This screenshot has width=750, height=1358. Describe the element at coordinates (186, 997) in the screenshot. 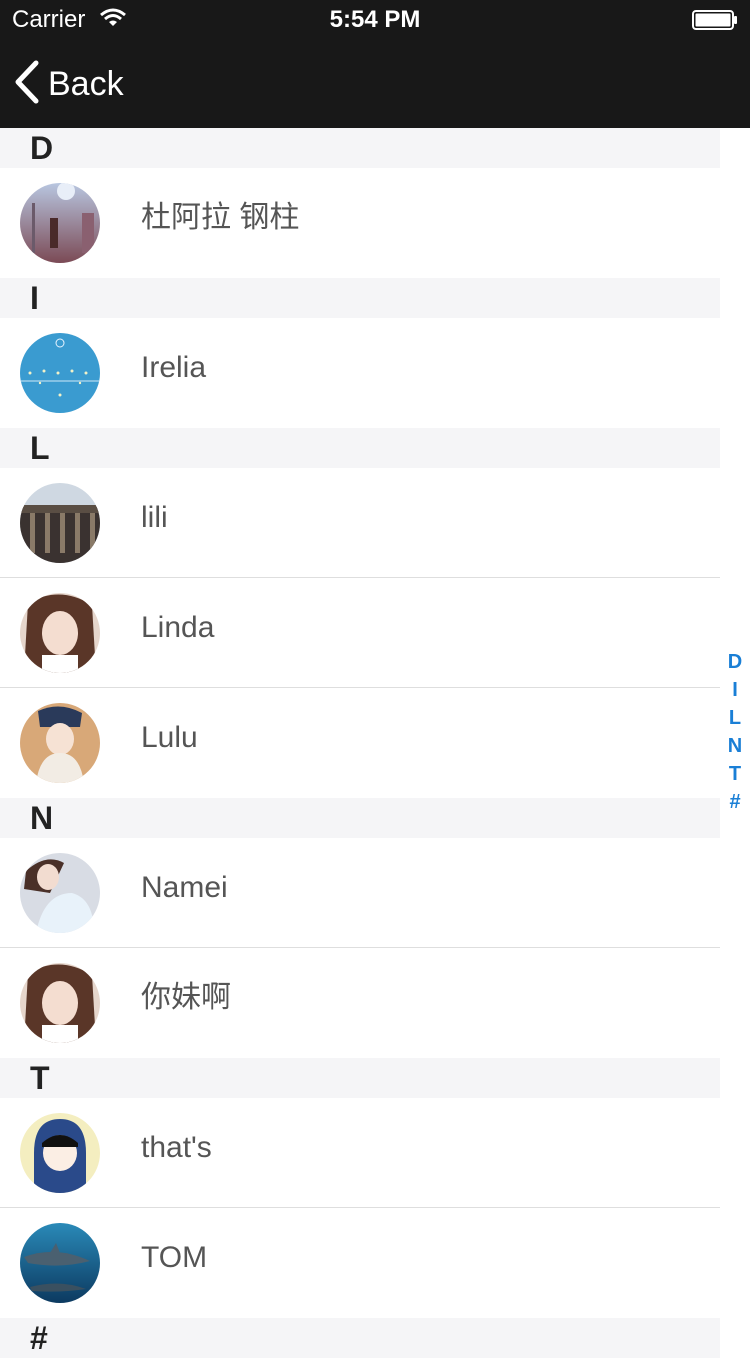

I see `contact-name: 你妹啊` at that location.